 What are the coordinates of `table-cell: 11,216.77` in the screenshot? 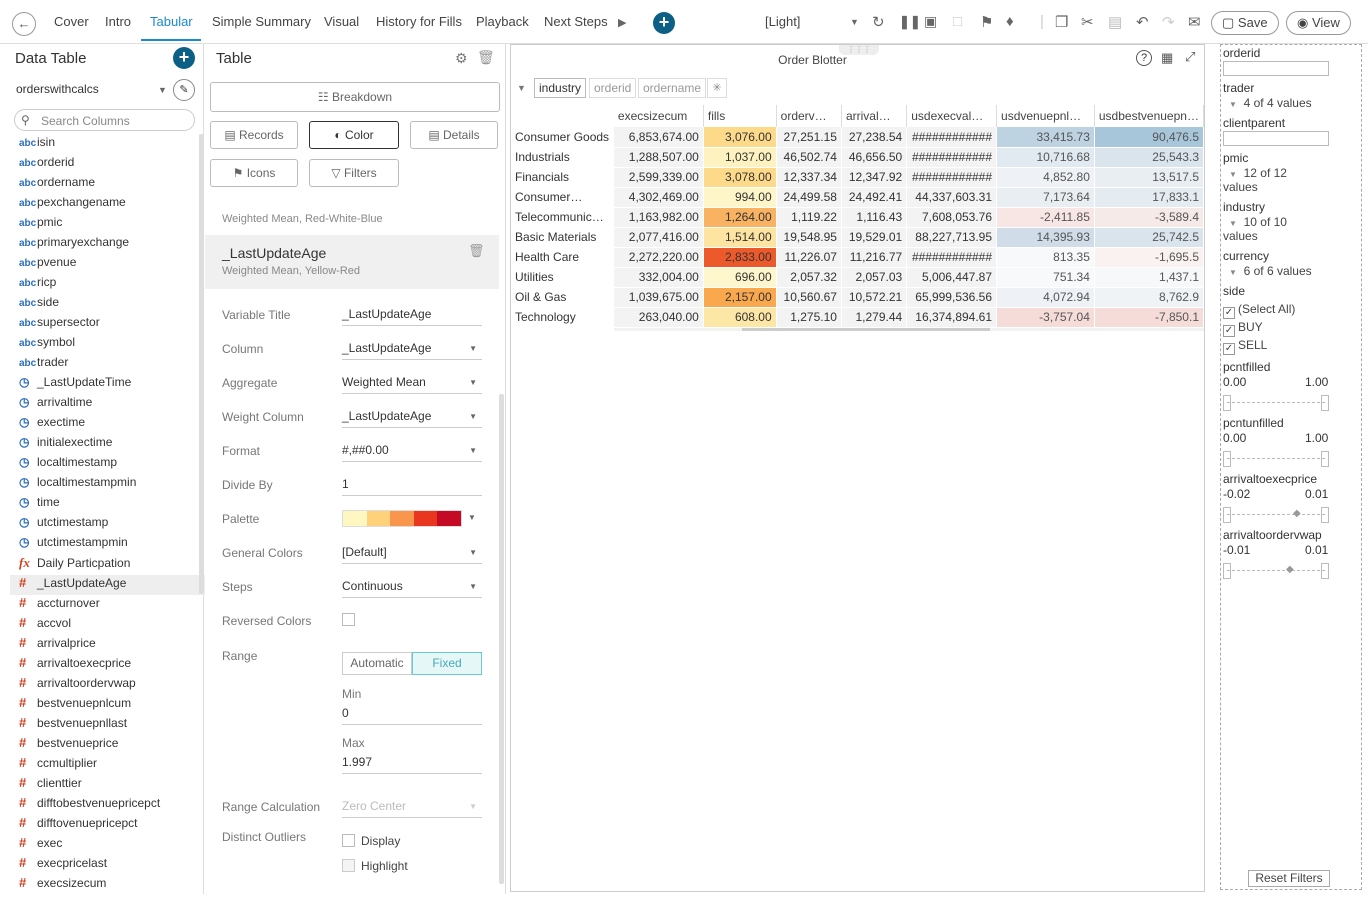 It's located at (874, 257).